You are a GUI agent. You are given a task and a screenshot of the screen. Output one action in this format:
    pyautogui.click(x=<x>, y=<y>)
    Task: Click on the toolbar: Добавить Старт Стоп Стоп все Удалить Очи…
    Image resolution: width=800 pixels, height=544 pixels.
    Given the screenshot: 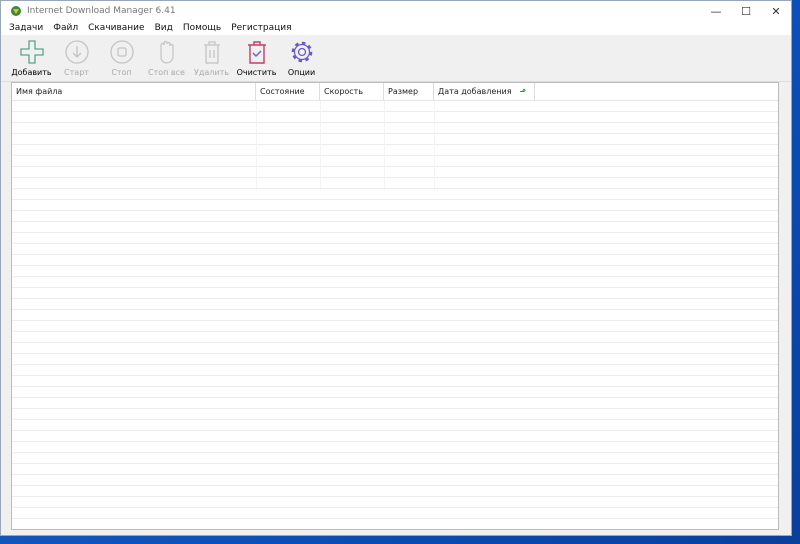 What is the action you would take?
    pyautogui.click(x=396, y=58)
    